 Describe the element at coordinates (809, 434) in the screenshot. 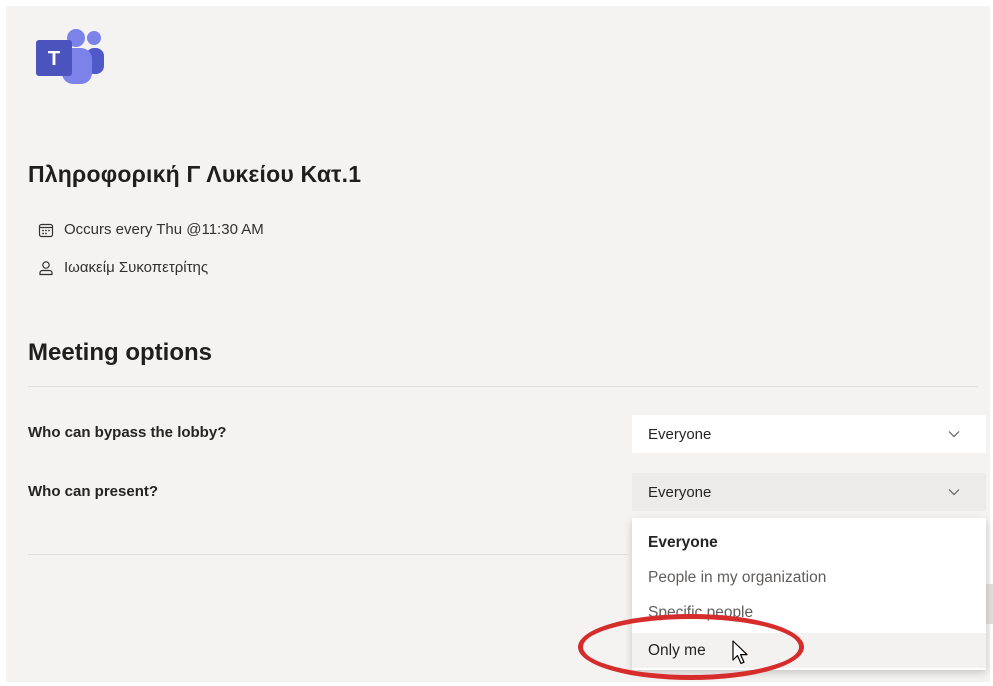

I see `bypass-lobby-dropdown: Everyone` at that location.